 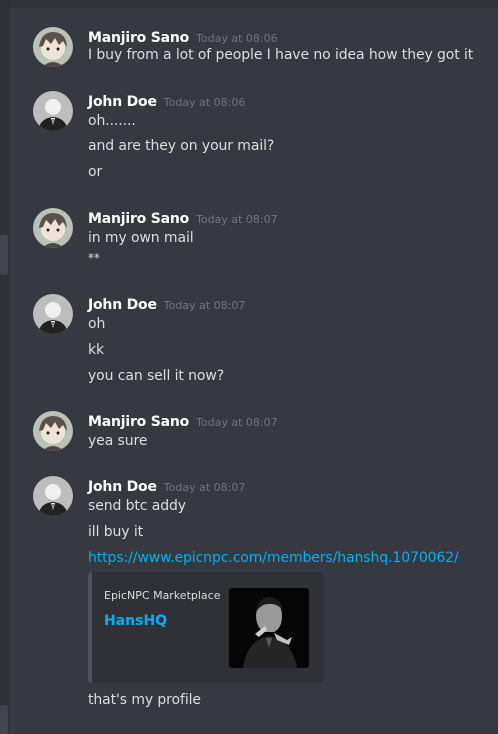 I want to click on message-text: **, so click(x=94, y=258).